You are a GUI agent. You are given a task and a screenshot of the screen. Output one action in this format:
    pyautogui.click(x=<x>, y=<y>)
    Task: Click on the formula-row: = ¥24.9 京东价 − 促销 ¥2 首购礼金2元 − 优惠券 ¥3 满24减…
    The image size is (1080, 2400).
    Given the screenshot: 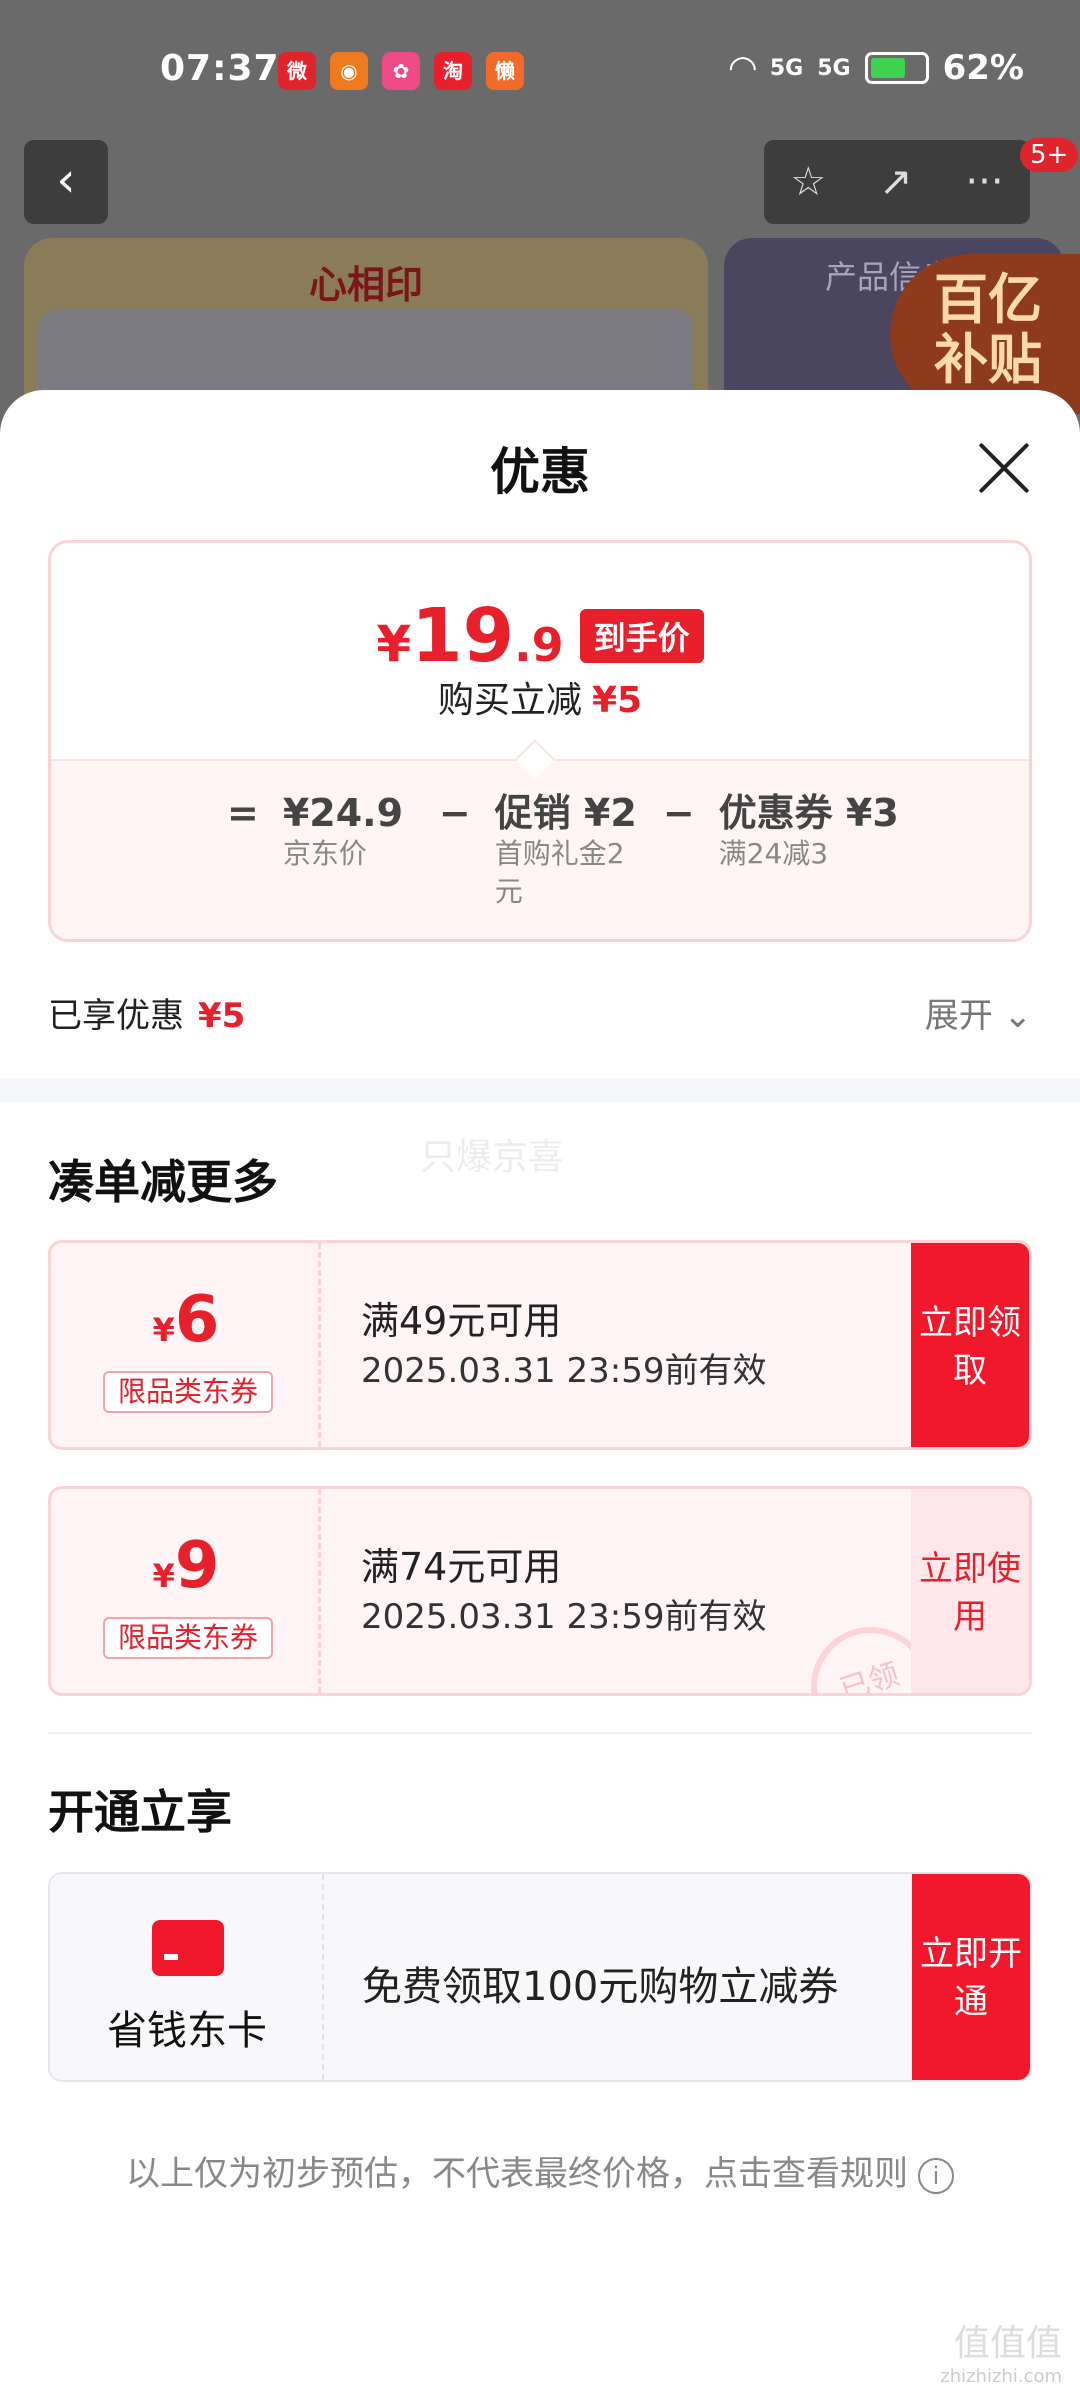 What is the action you would take?
    pyautogui.click(x=576, y=851)
    